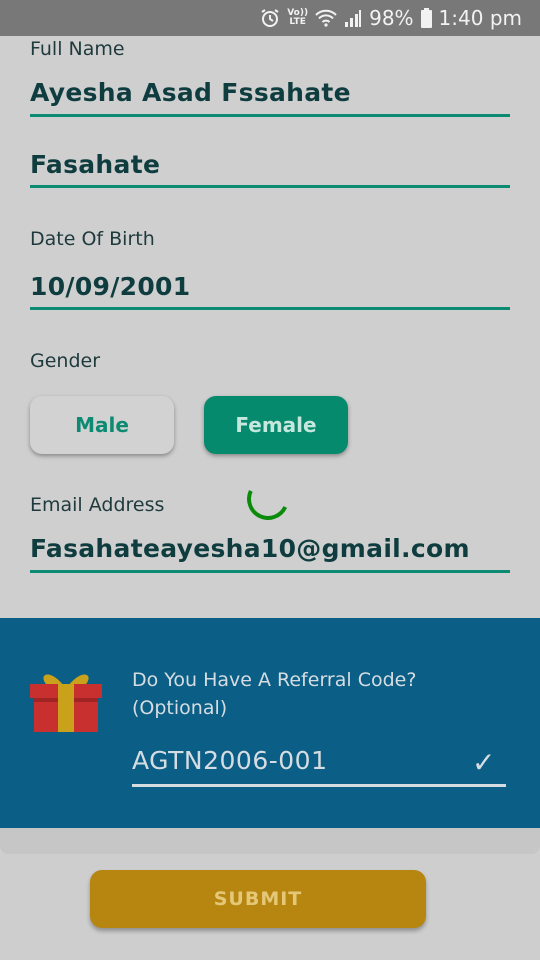 This screenshot has width=540, height=960. Describe the element at coordinates (326, 18) in the screenshot. I see `wifi-icon` at that location.